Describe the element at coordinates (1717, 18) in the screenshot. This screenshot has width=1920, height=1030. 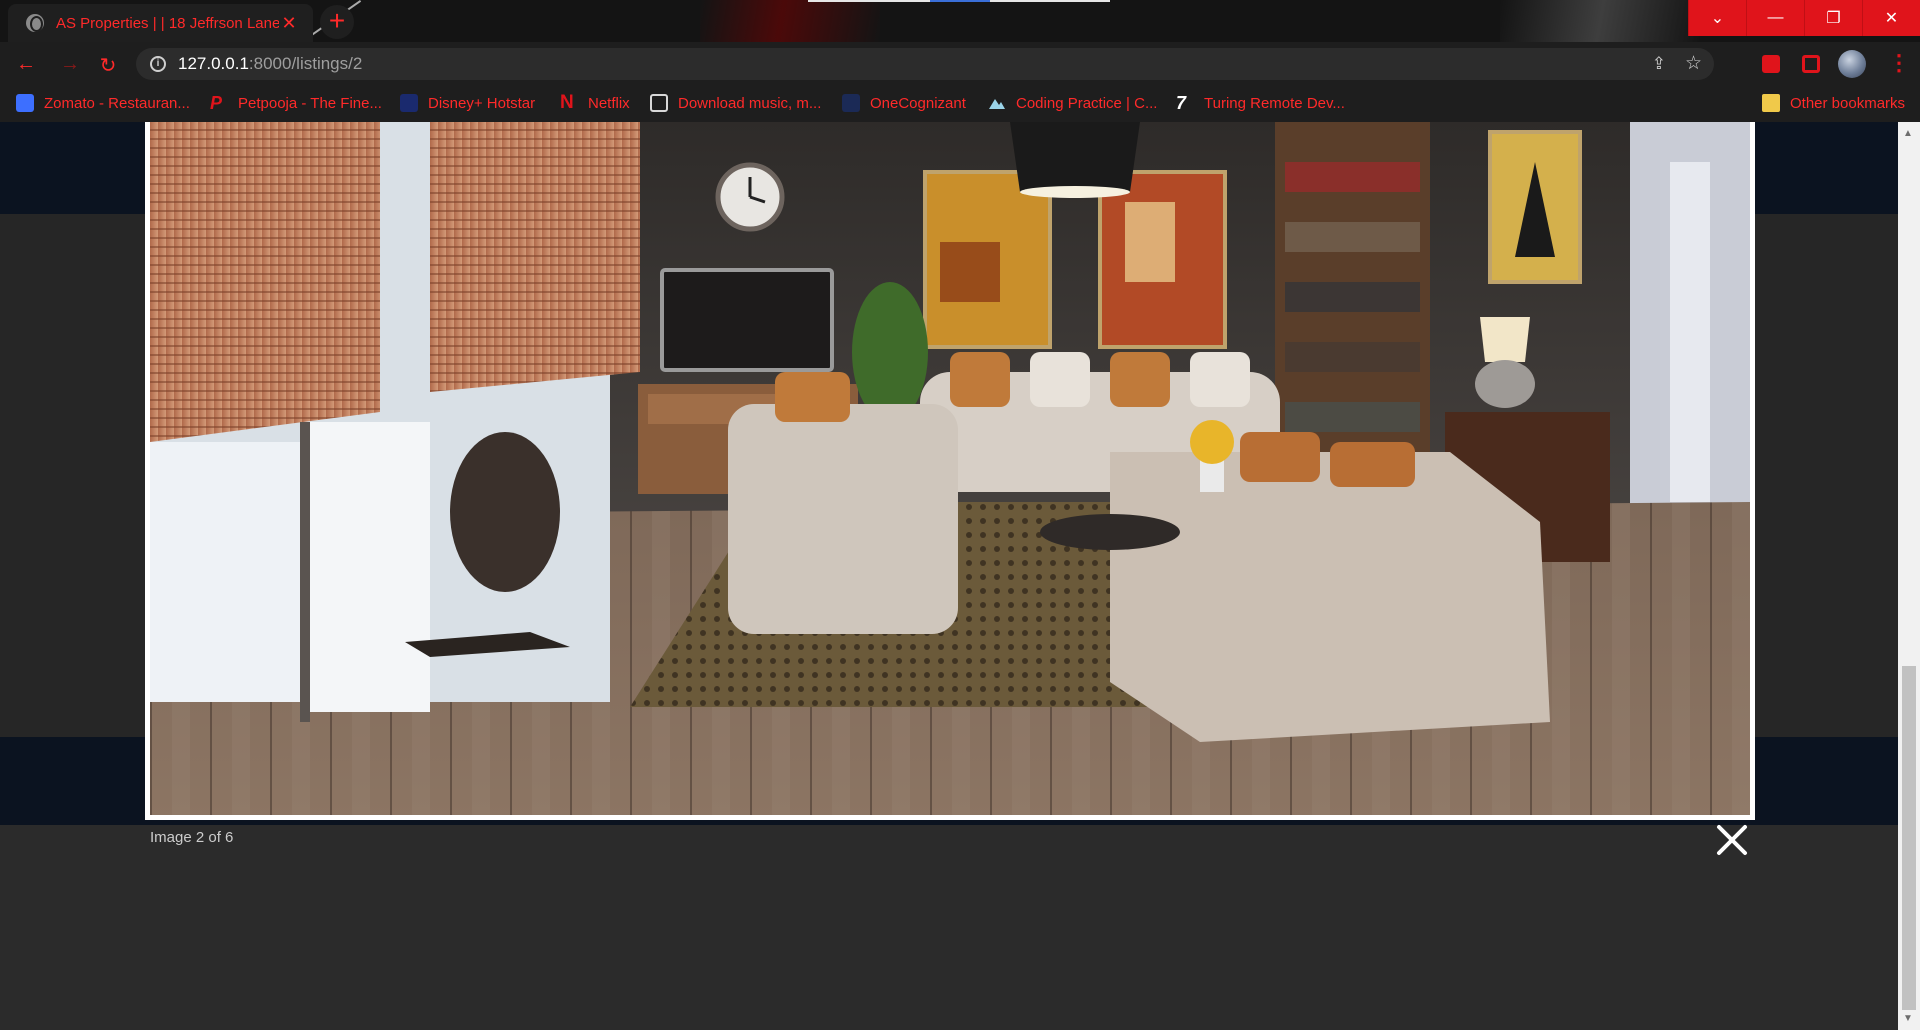
I see `tab-search-button: ⌄` at that location.